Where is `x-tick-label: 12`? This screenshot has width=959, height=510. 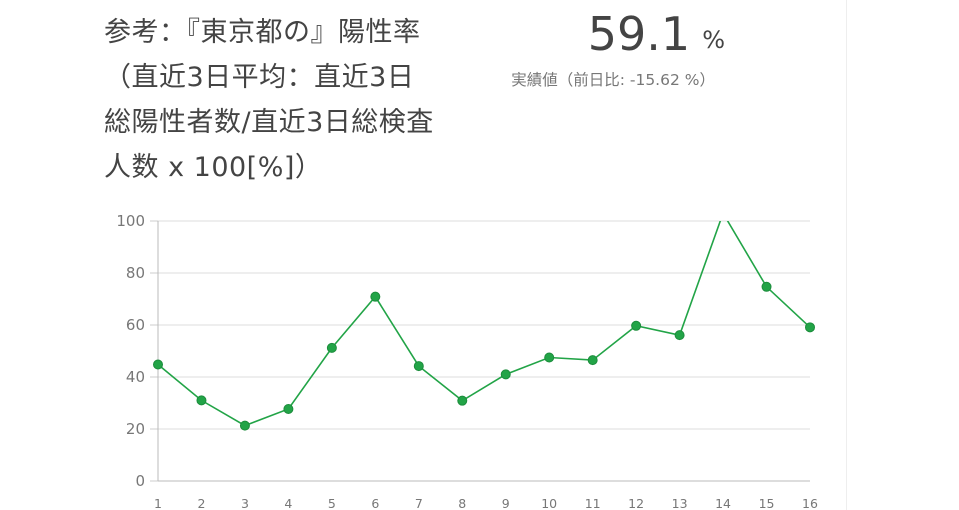
x-tick-label: 12 is located at coordinates (636, 503).